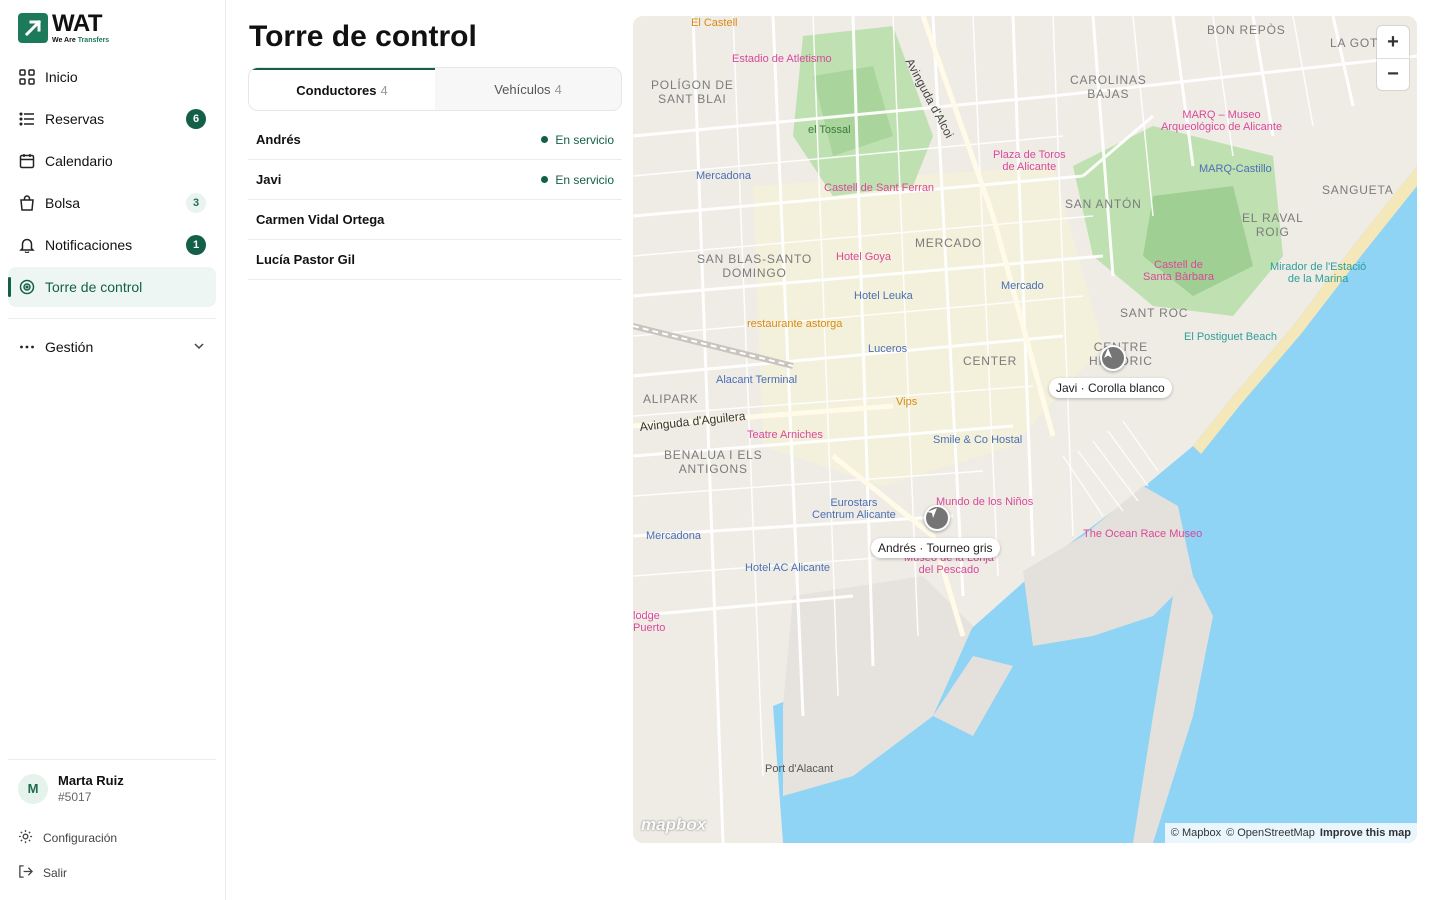 Image resolution: width=1440 pixels, height=900 pixels. What do you see at coordinates (649, 622) in the screenshot?
I see `poi-label: lodge Puerto` at bounding box center [649, 622].